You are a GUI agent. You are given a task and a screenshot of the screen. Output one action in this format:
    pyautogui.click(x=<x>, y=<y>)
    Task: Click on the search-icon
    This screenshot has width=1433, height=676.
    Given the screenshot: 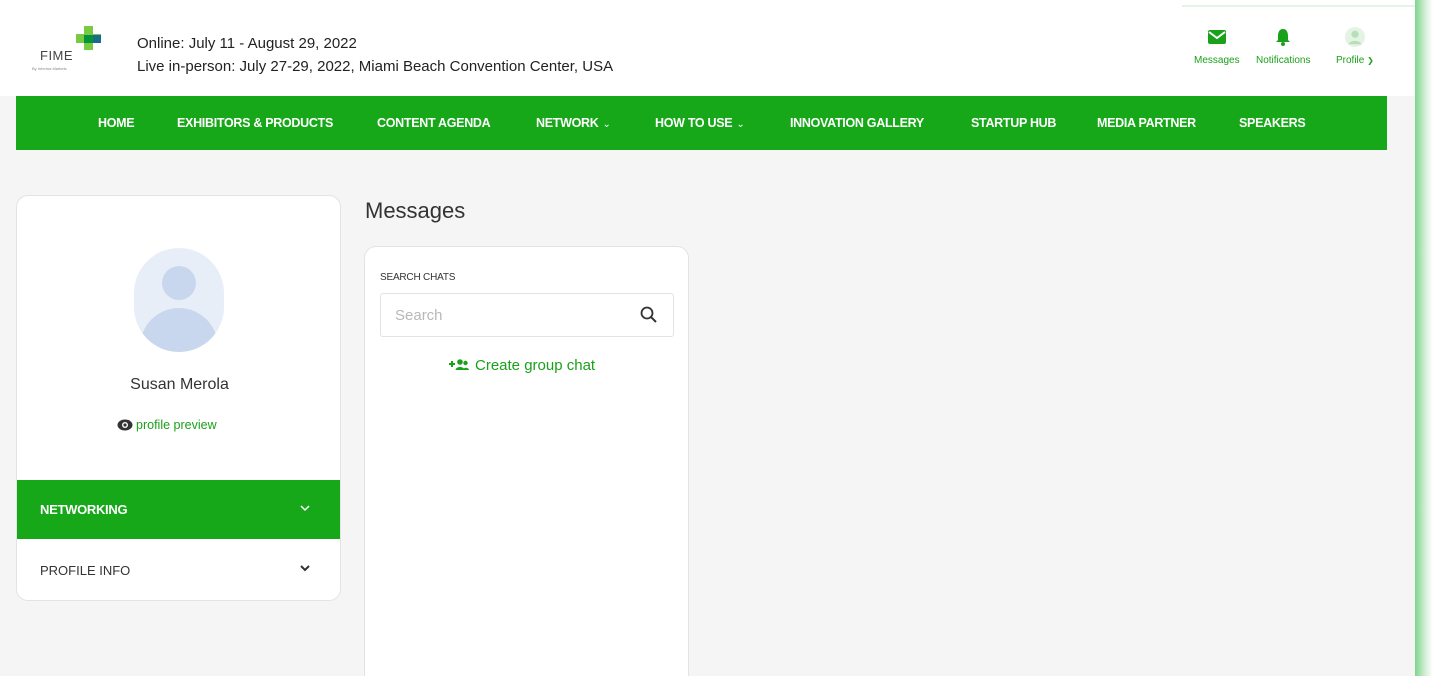 What is the action you would take?
    pyautogui.click(x=649, y=315)
    